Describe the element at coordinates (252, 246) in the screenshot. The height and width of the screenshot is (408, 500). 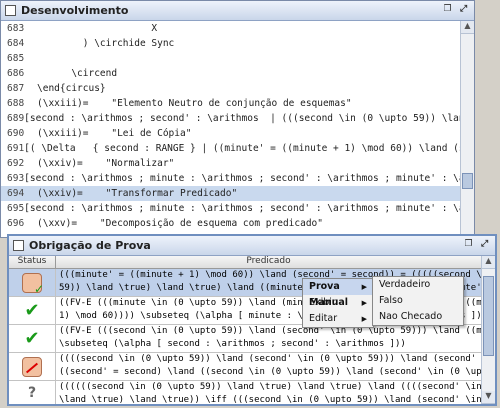
I see `proof-titlebar: Obrigação de Prova ❐ ⤢` at that location.